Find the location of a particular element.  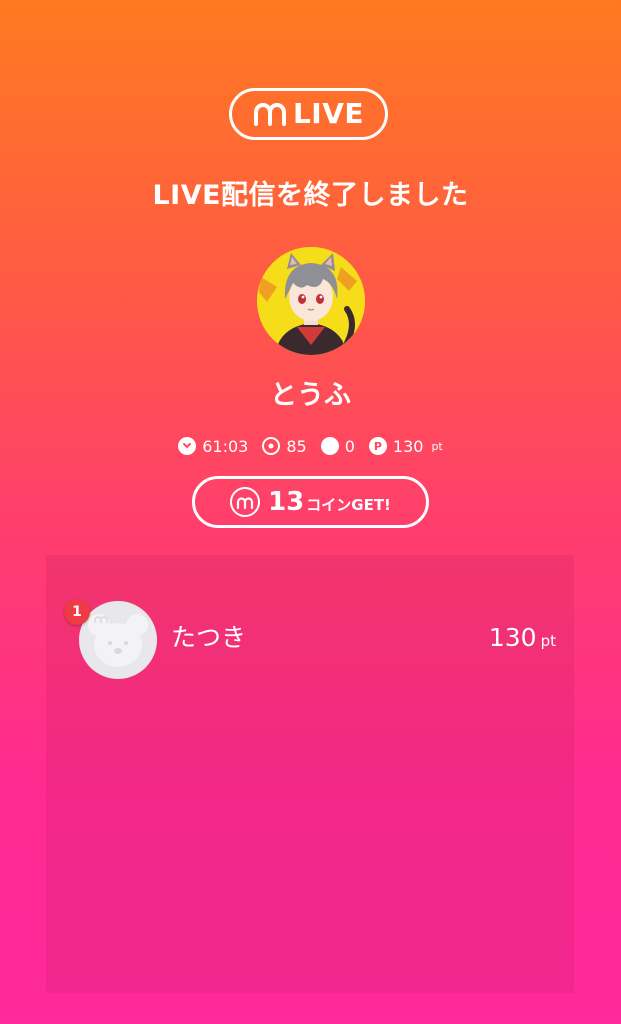

points-icon: P is located at coordinates (377, 446).